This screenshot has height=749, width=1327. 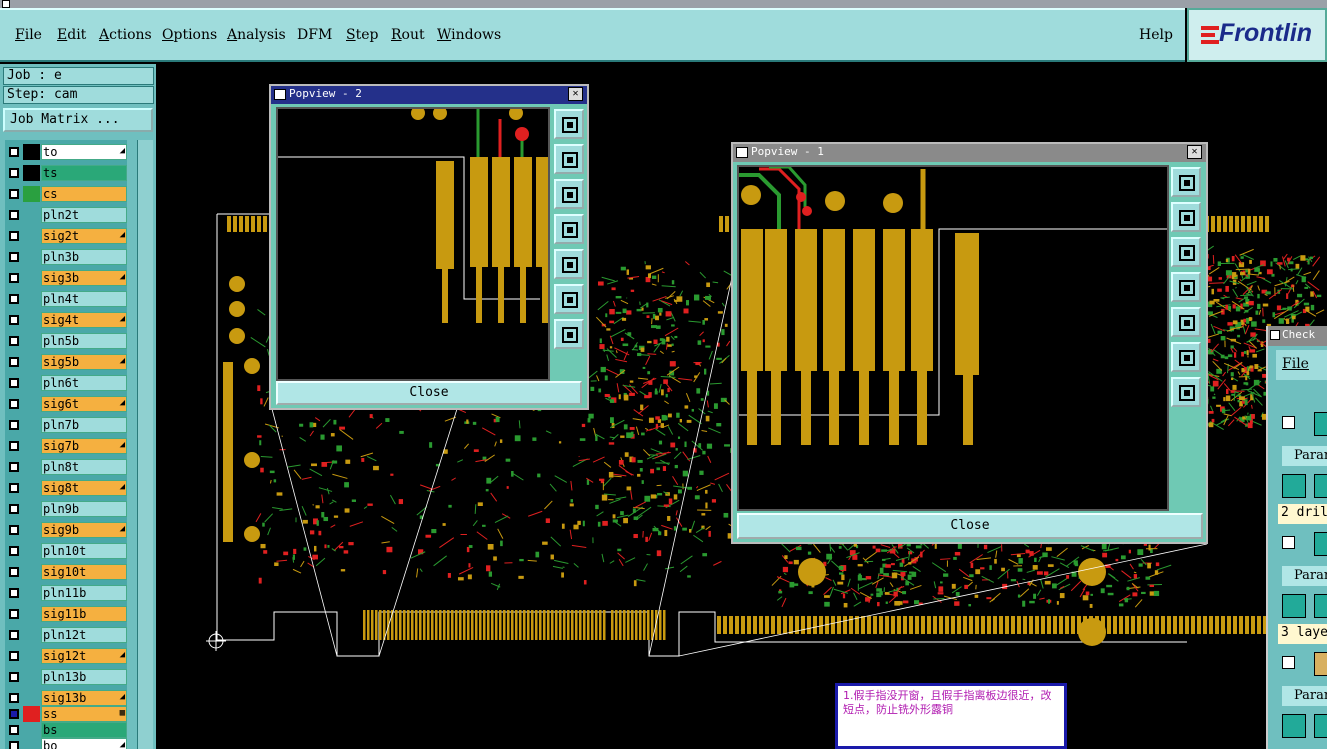 I want to click on layer-row-sig7b: sig7b ◢, so click(x=66, y=446).